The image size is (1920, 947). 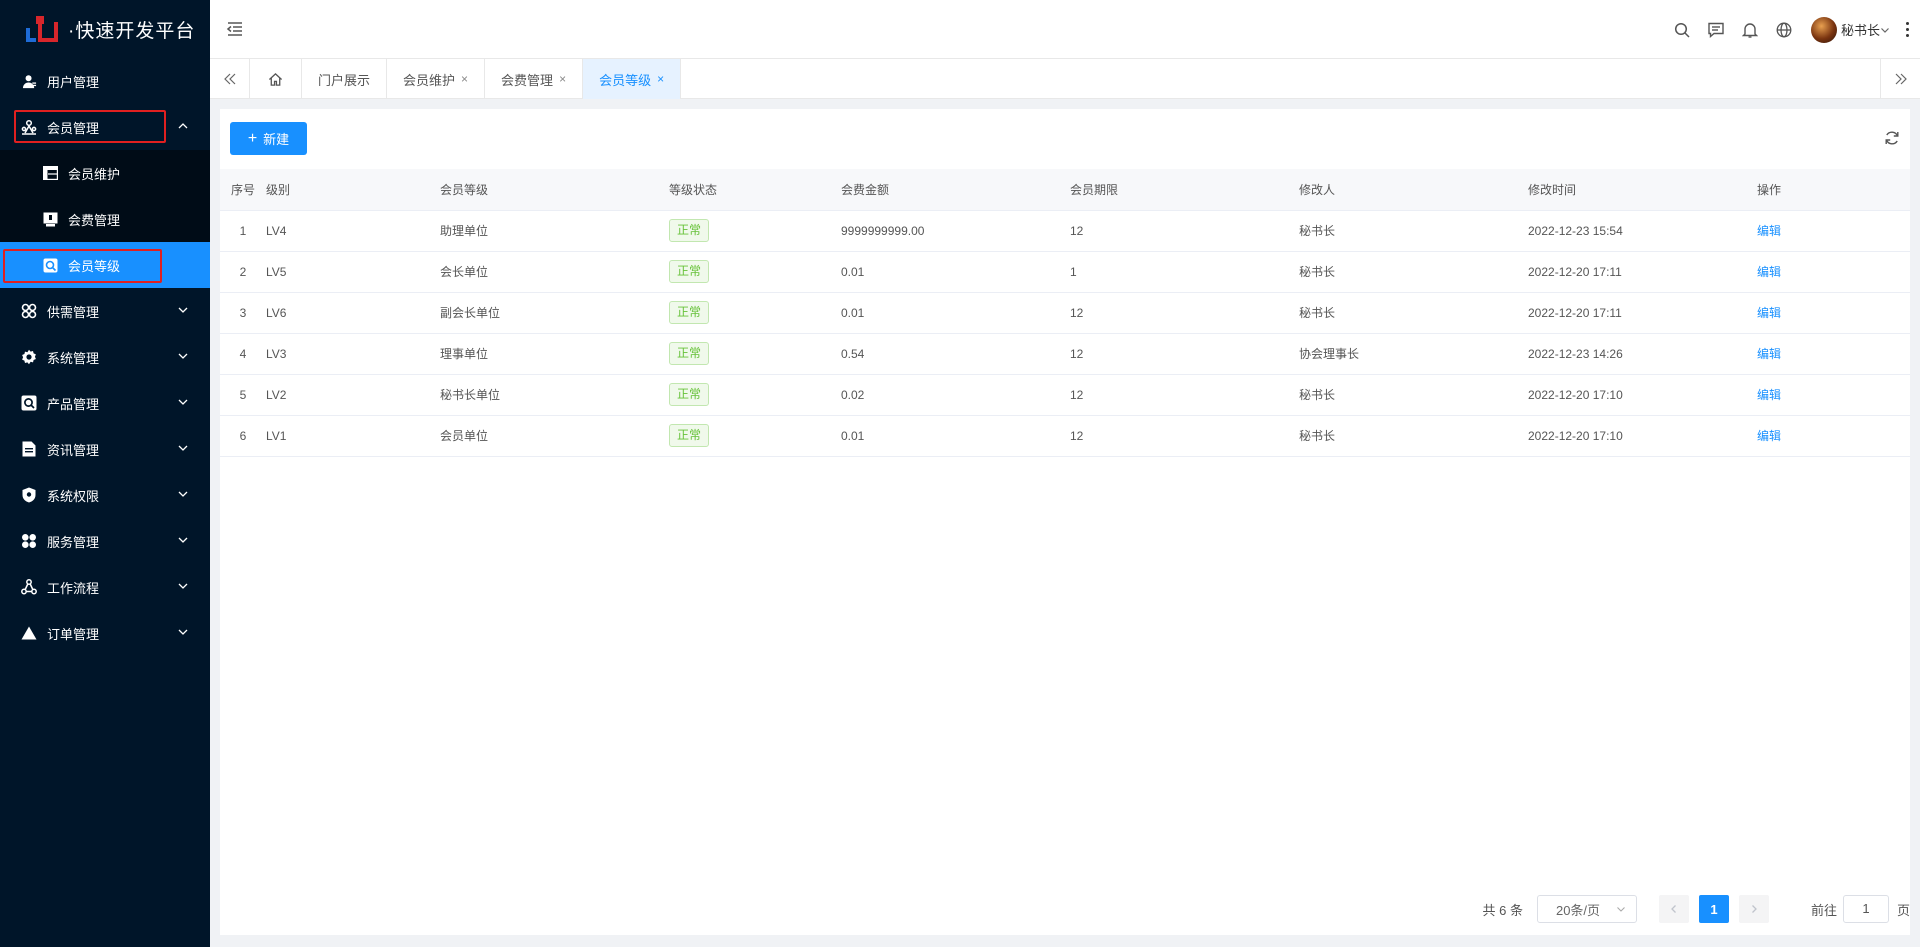 What do you see at coordinates (554, 231) in the screenshot?
I see `cell-member-grade: 助理单位` at bounding box center [554, 231].